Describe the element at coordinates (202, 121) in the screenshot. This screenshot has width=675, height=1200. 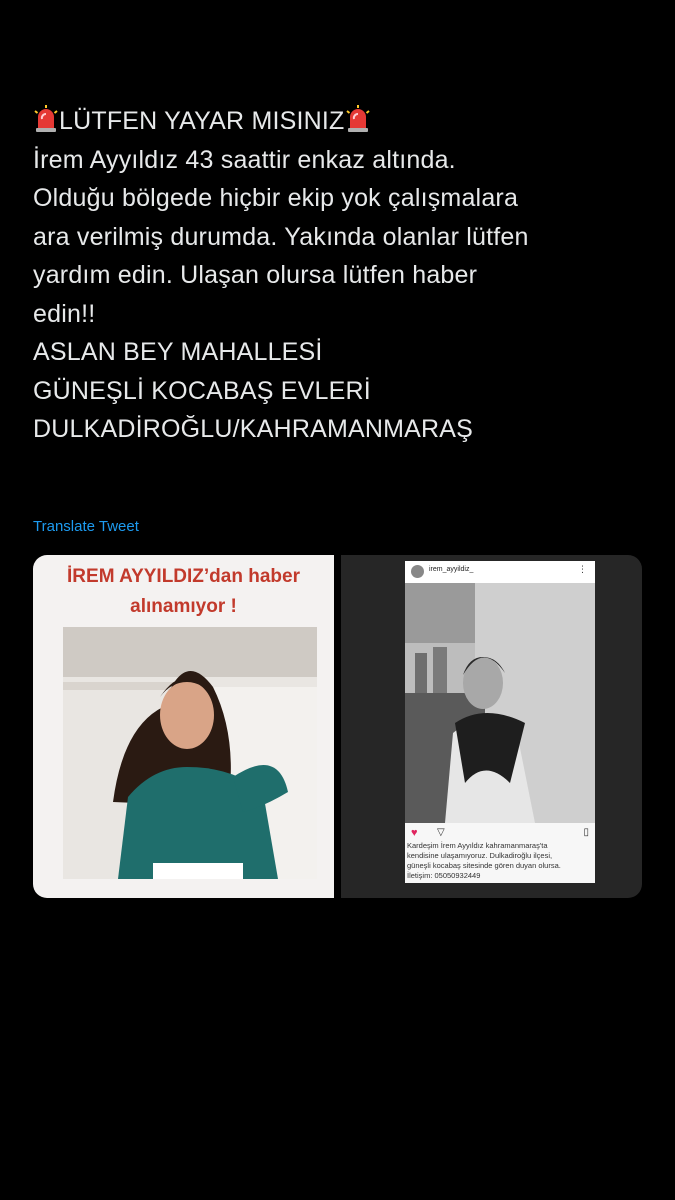
I see `tweet-headline: LÜTFEN YAYAR MISINIZ` at that location.